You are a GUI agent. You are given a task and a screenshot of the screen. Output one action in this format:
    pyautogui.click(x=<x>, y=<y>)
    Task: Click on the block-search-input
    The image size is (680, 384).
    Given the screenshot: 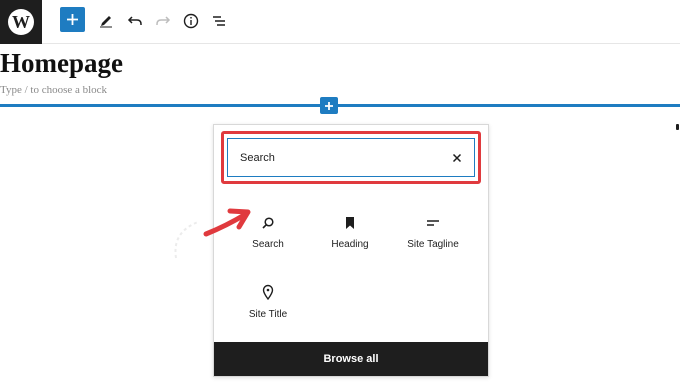 What is the action you would take?
    pyautogui.click(x=334, y=157)
    